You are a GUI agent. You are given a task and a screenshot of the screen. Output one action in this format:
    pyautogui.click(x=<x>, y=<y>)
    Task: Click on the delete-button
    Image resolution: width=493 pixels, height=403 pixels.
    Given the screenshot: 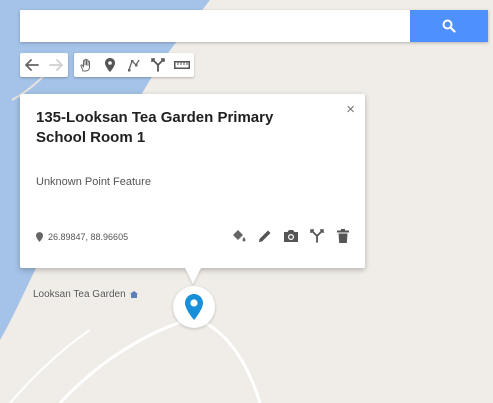 What is the action you would take?
    pyautogui.click(x=343, y=236)
    